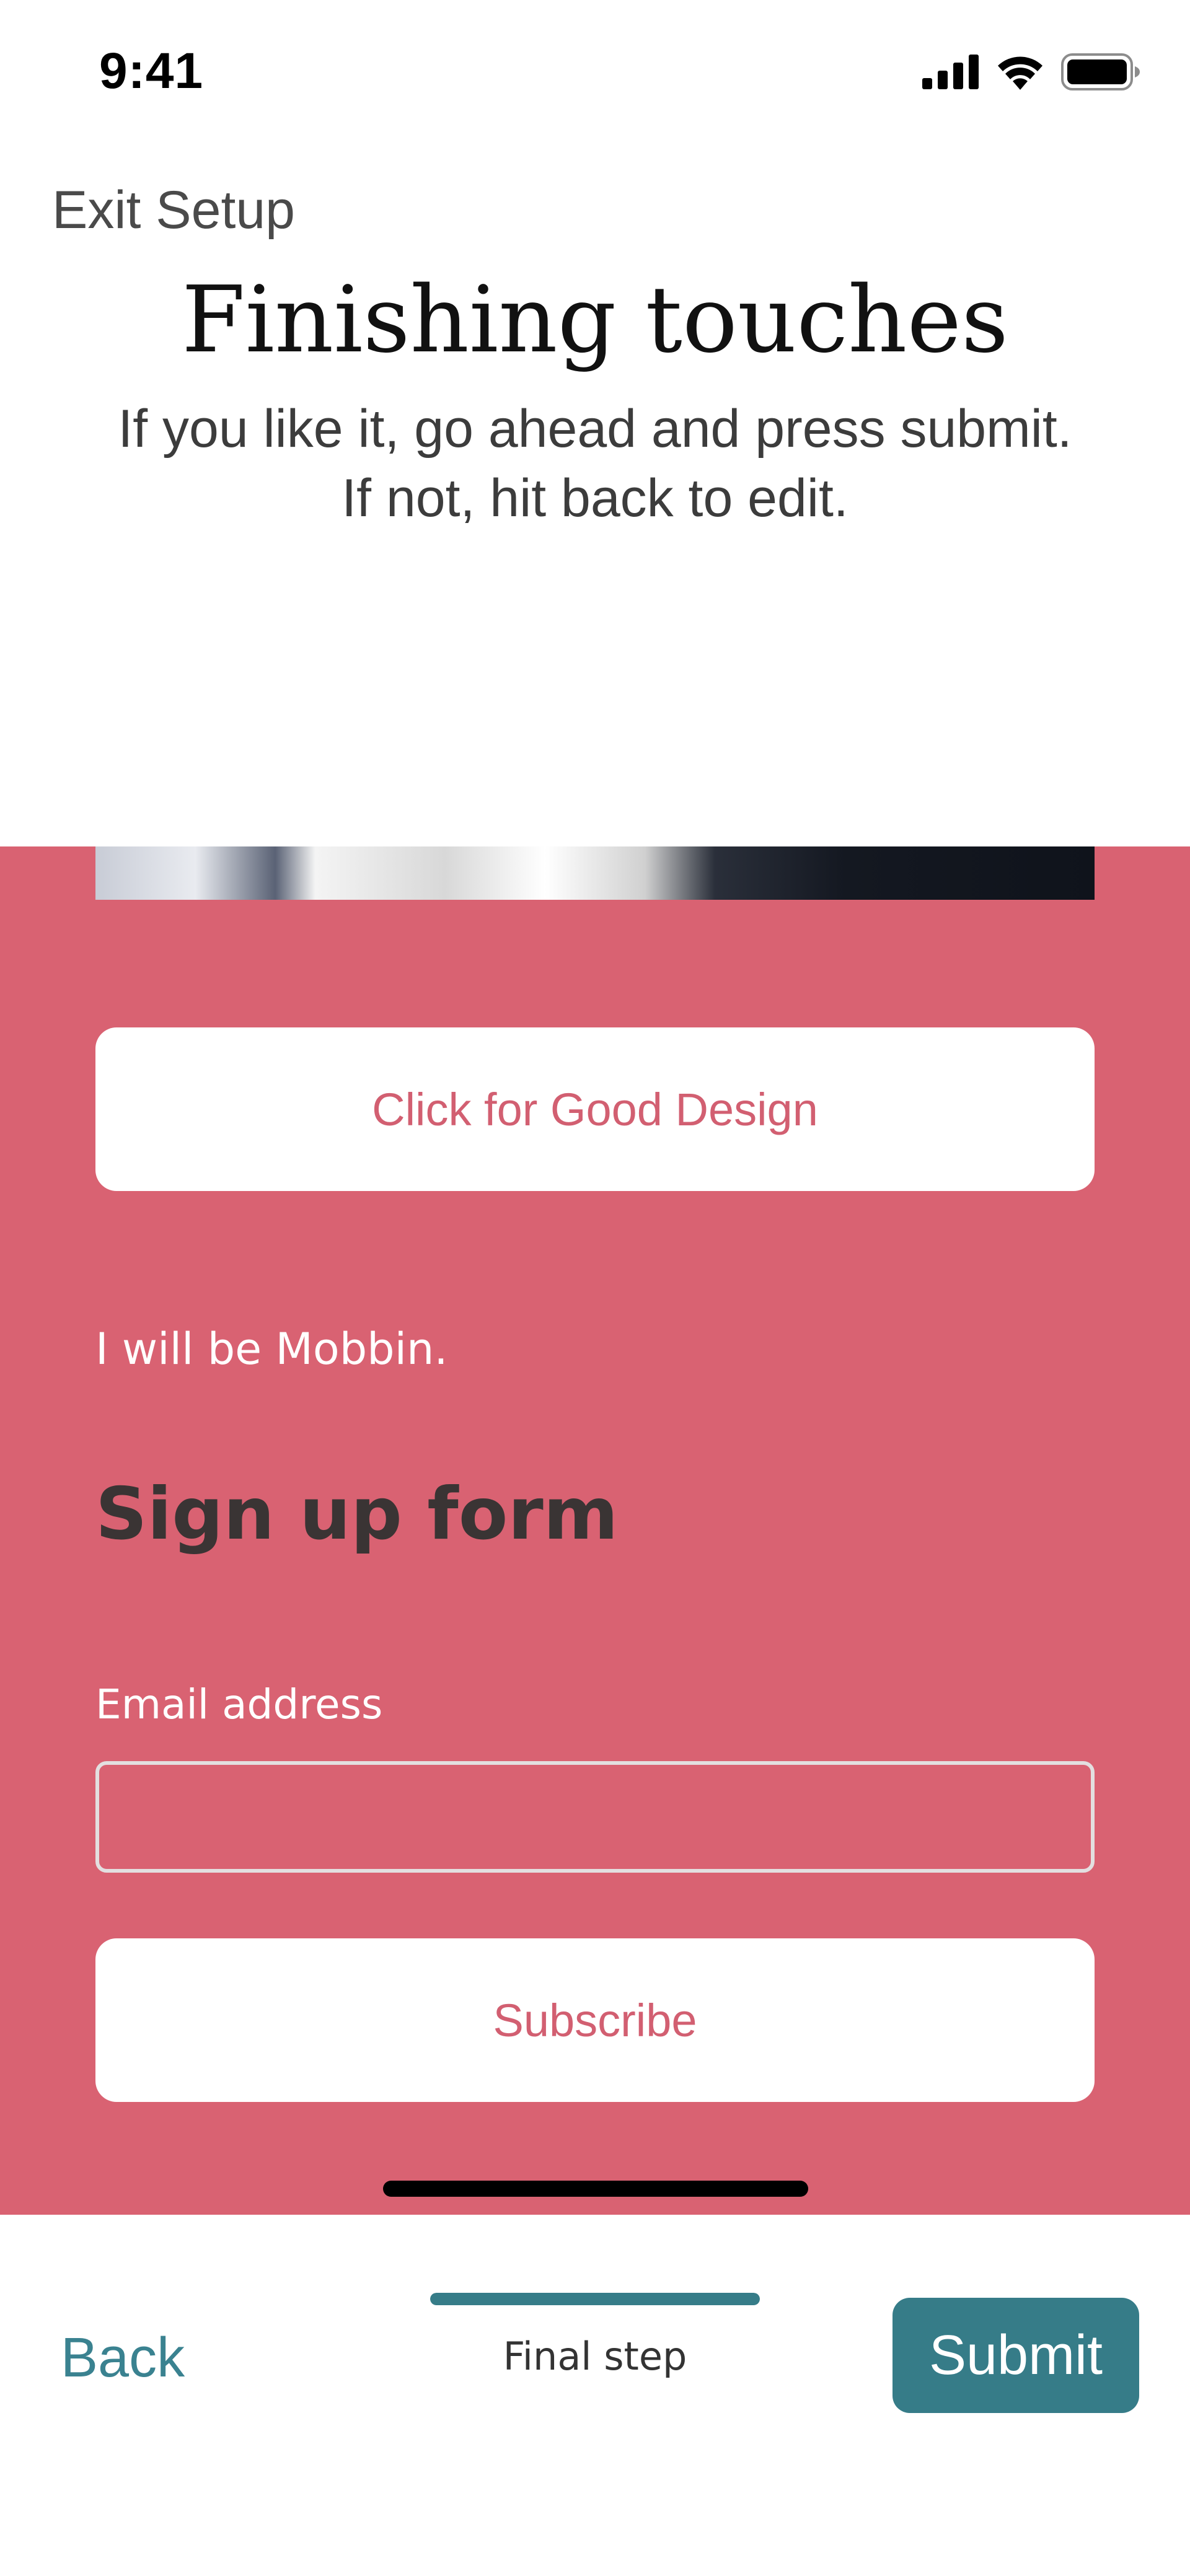 This screenshot has width=1190, height=2576. Describe the element at coordinates (1015, 2356) in the screenshot. I see `submit-button: Submit` at that location.